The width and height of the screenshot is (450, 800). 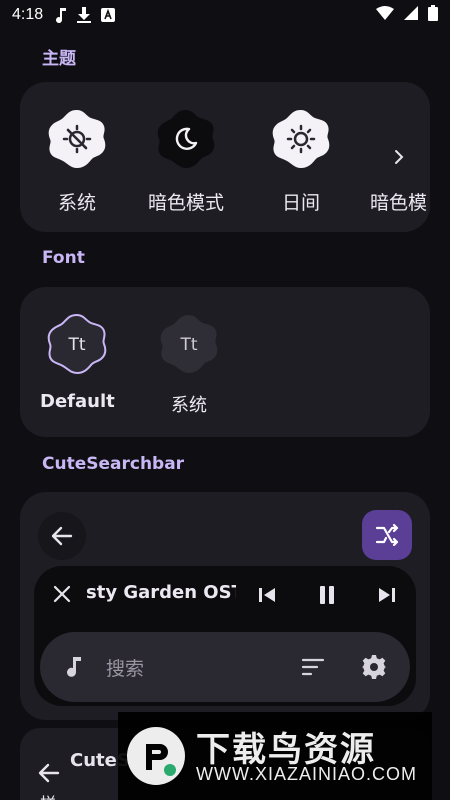 What do you see at coordinates (63, 258) in the screenshot?
I see `font-section-title: Font` at bounding box center [63, 258].